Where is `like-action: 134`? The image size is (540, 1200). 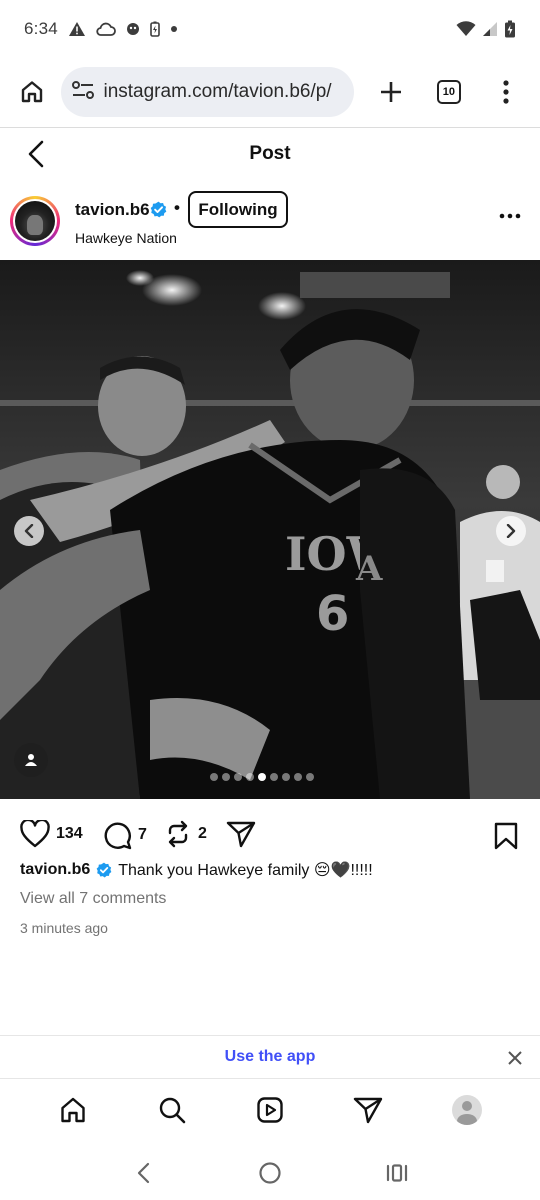
like-action: 134 is located at coordinates (51, 834).